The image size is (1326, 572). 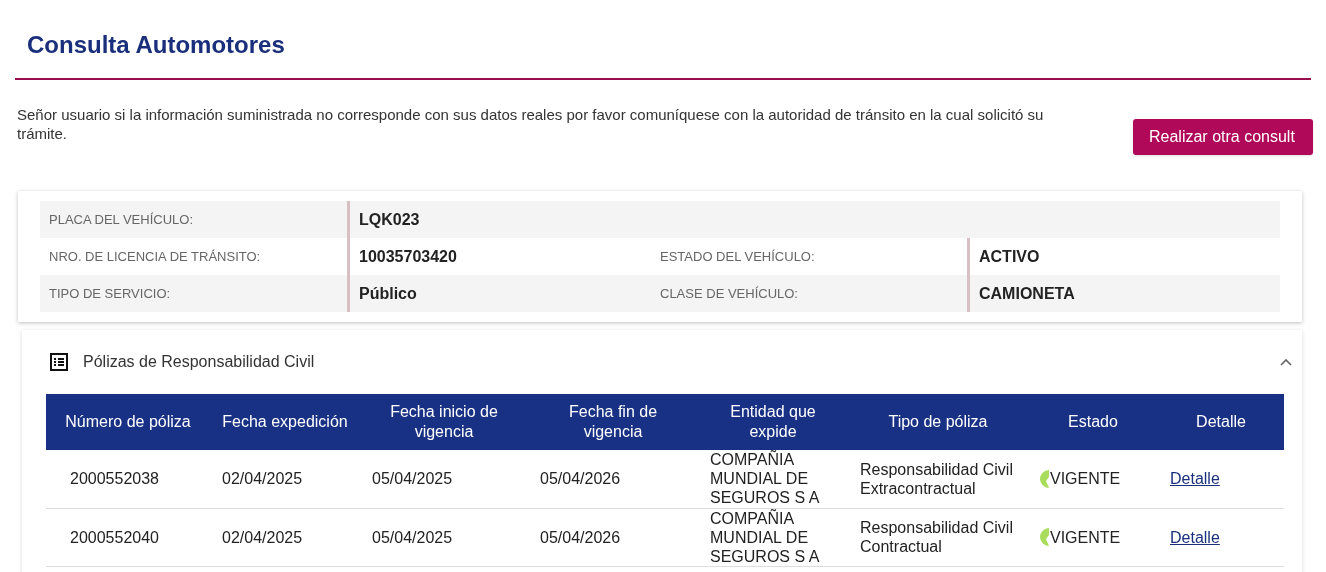 I want to click on field-value: ACTIVO, so click(x=1009, y=256).